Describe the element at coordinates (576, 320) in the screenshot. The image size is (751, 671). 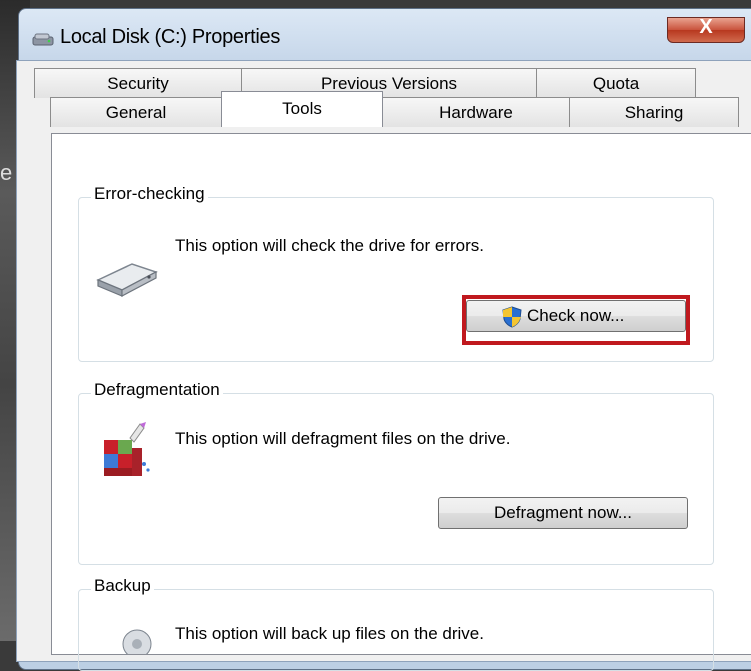
I see `red-highlight-box` at that location.